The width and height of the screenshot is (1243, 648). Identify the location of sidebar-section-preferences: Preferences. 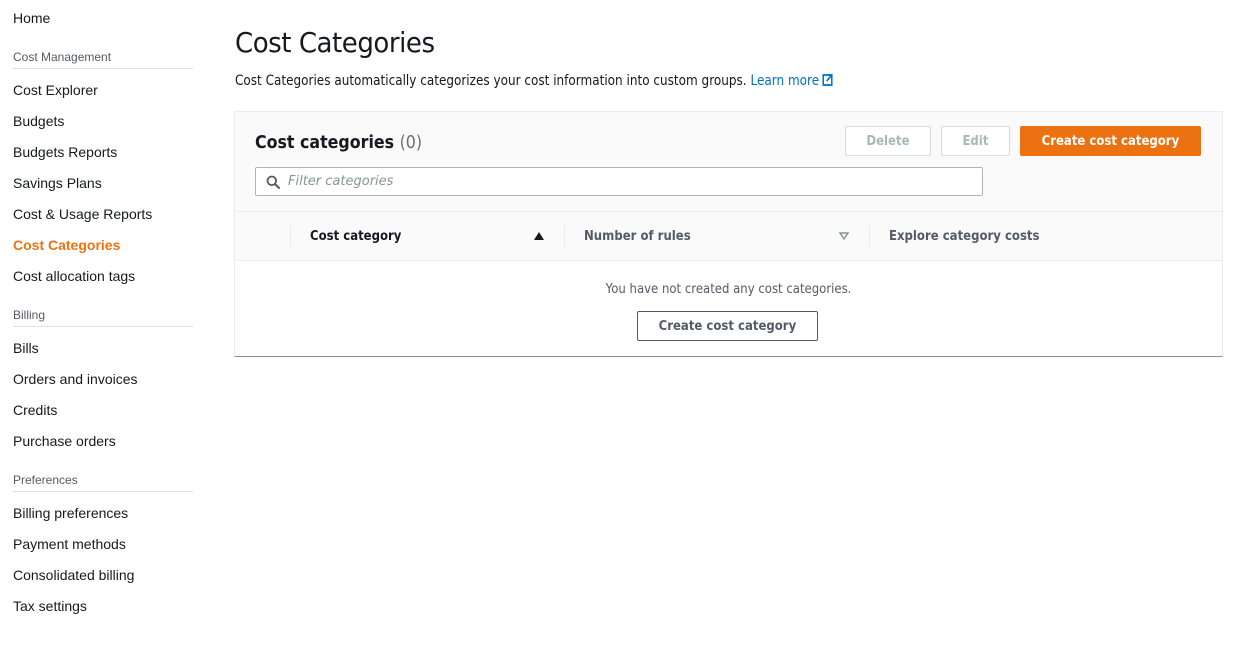
(103, 482).